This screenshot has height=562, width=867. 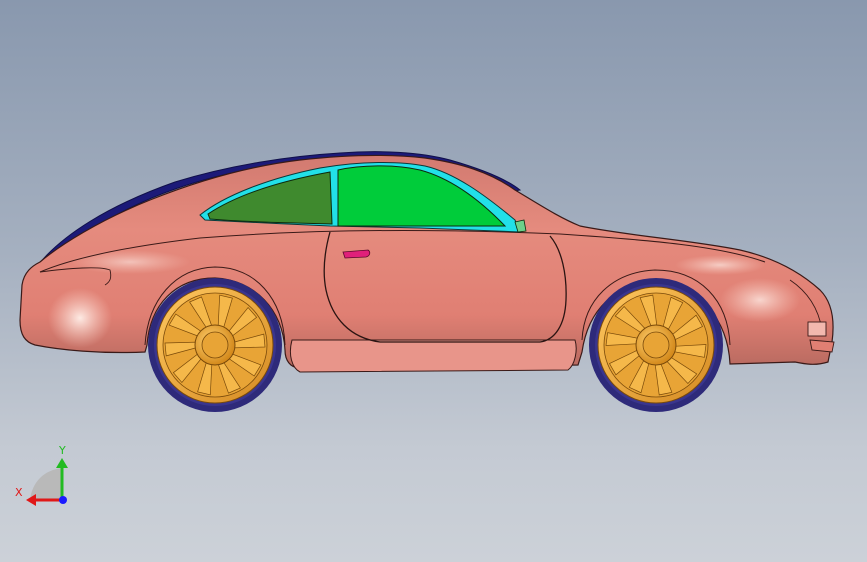 I want to click on rear-wheel, so click(x=215, y=345).